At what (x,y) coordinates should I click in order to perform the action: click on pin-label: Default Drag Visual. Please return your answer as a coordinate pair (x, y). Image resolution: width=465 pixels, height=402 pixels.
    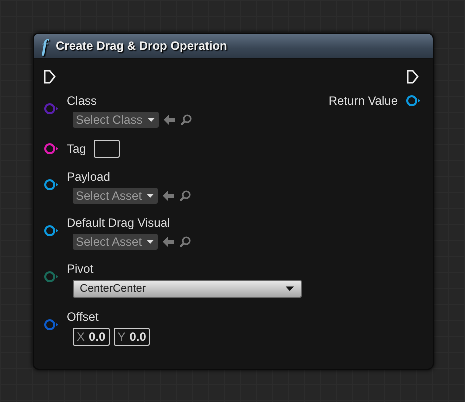
    Looking at the image, I should click on (129, 223).